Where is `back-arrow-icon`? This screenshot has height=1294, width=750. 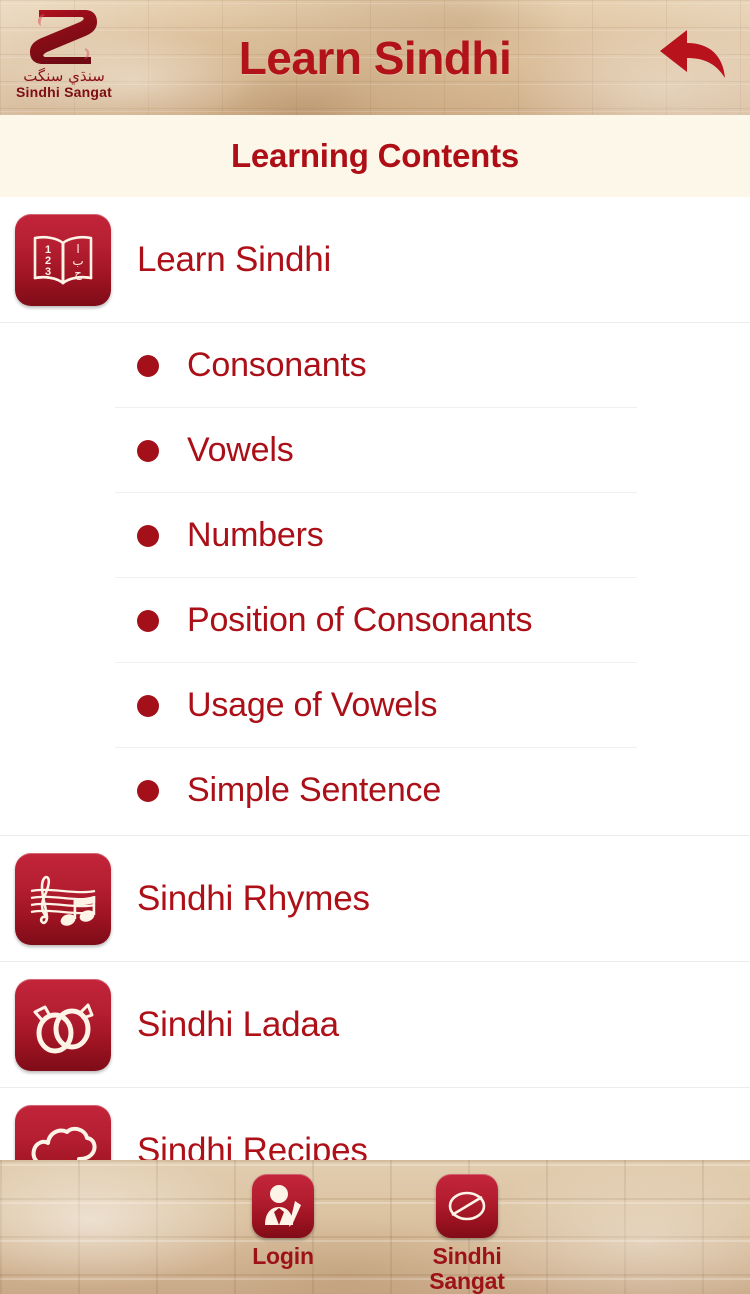 back-arrow-icon is located at coordinates (692, 54).